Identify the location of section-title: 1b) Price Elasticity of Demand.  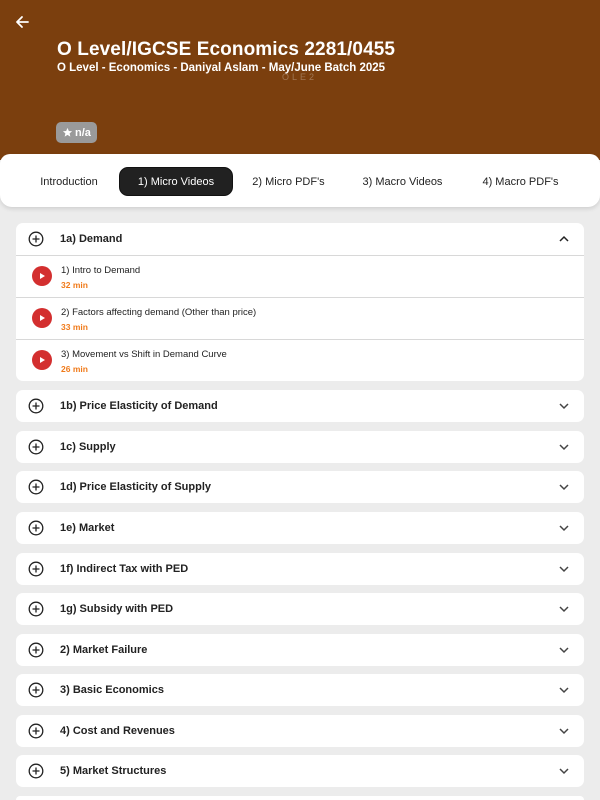
(139, 406).